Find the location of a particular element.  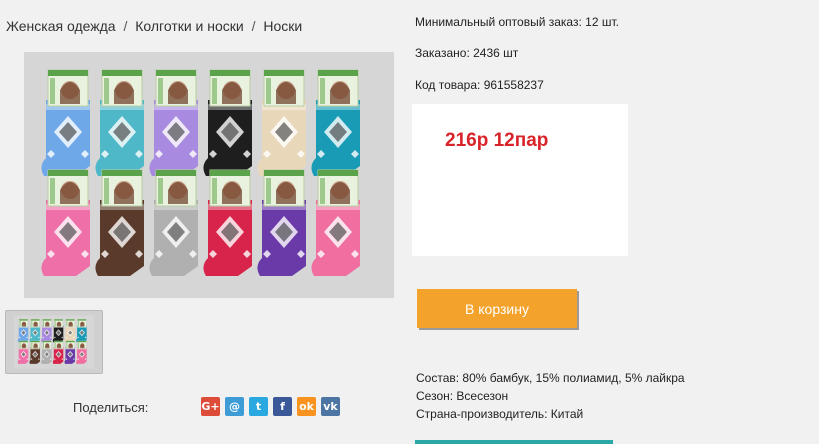

product-code-text: Код товара: 961558237 is located at coordinates (479, 85).